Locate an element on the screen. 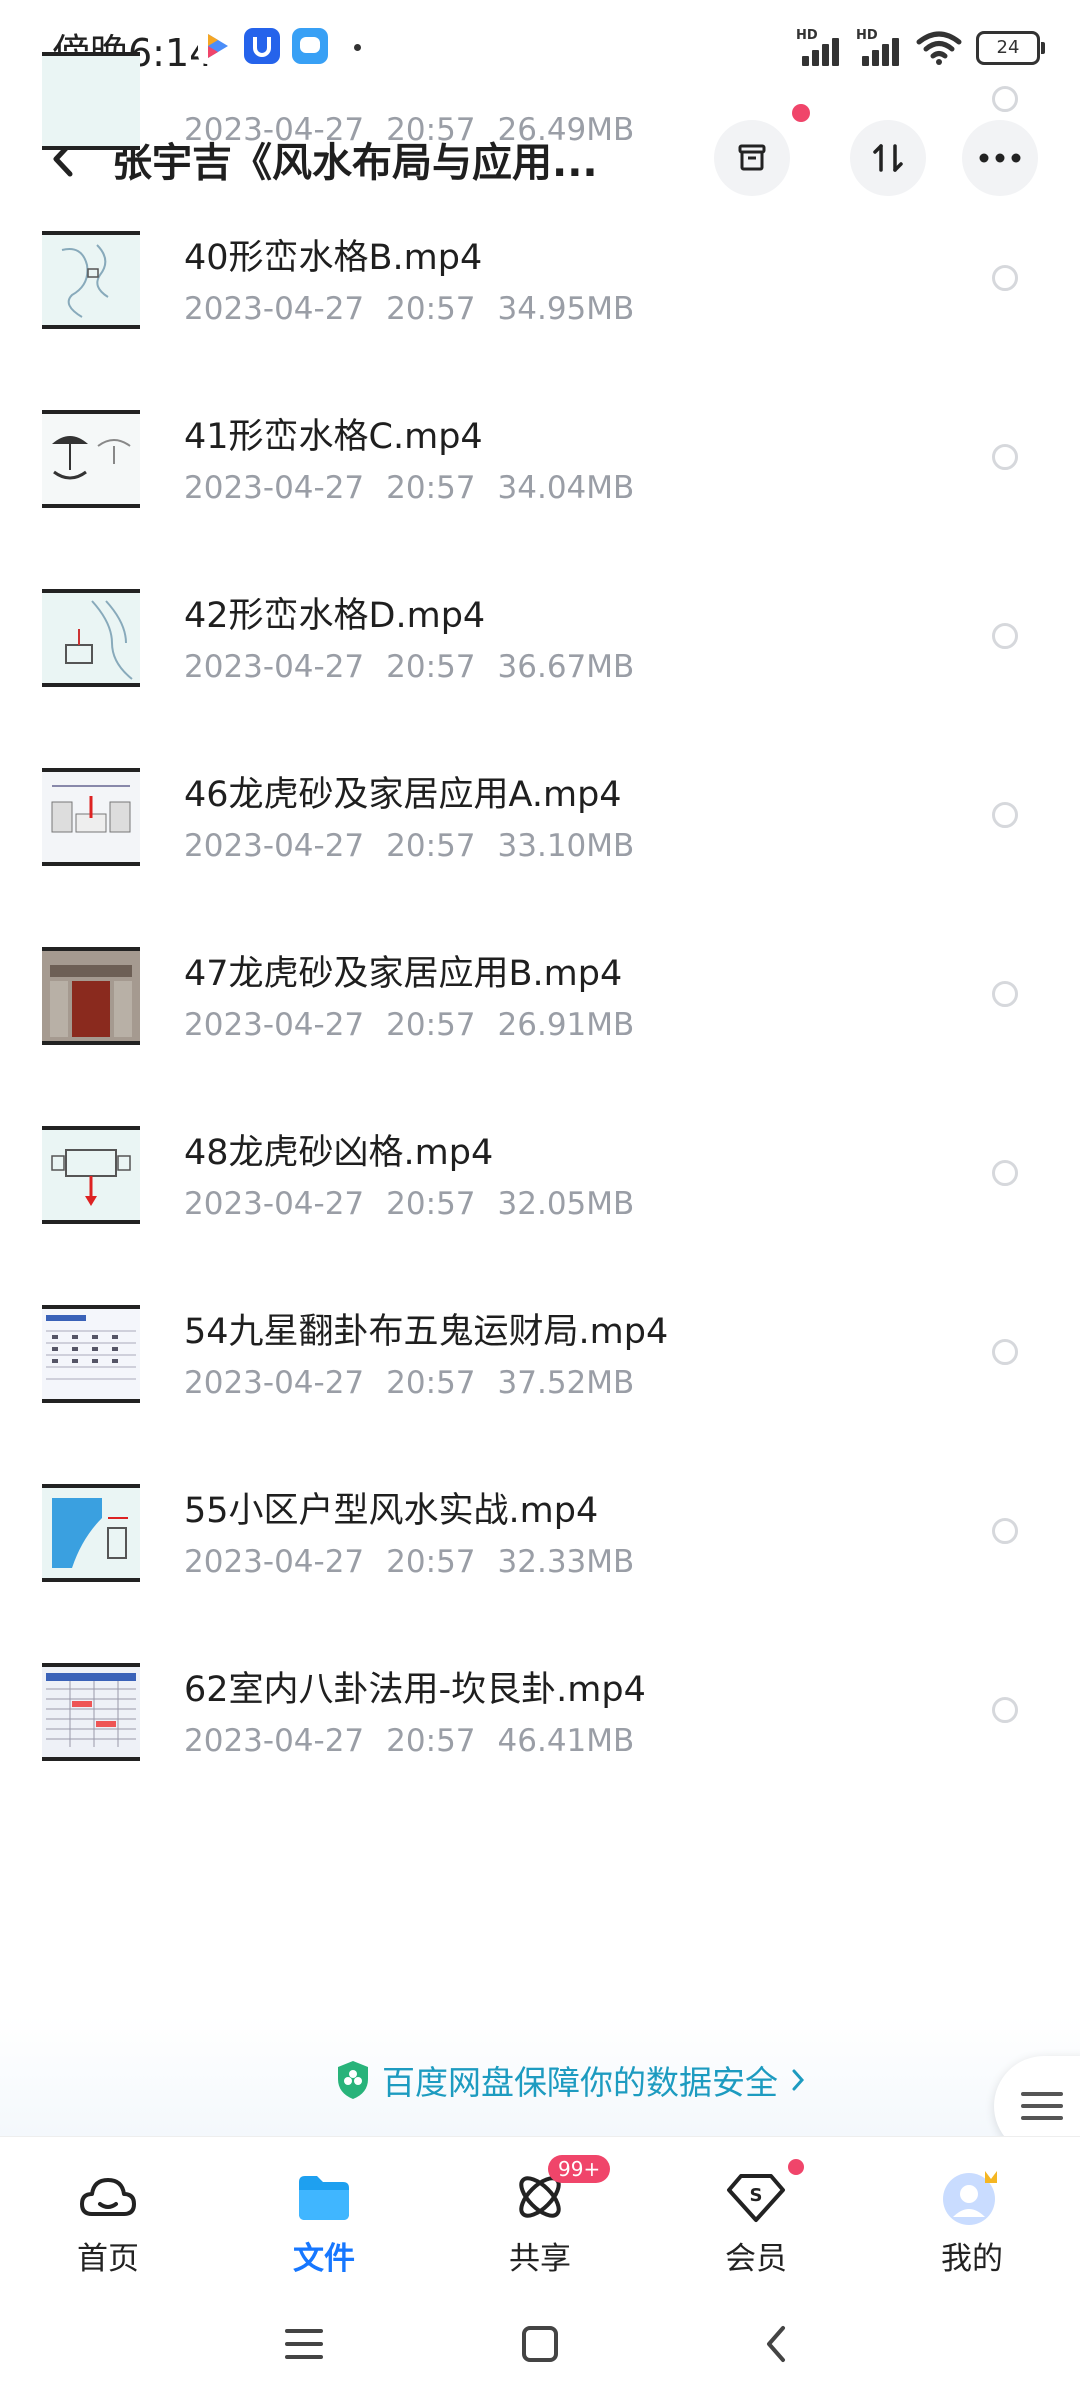  nav-me-label: 我的 is located at coordinates (972, 2259).